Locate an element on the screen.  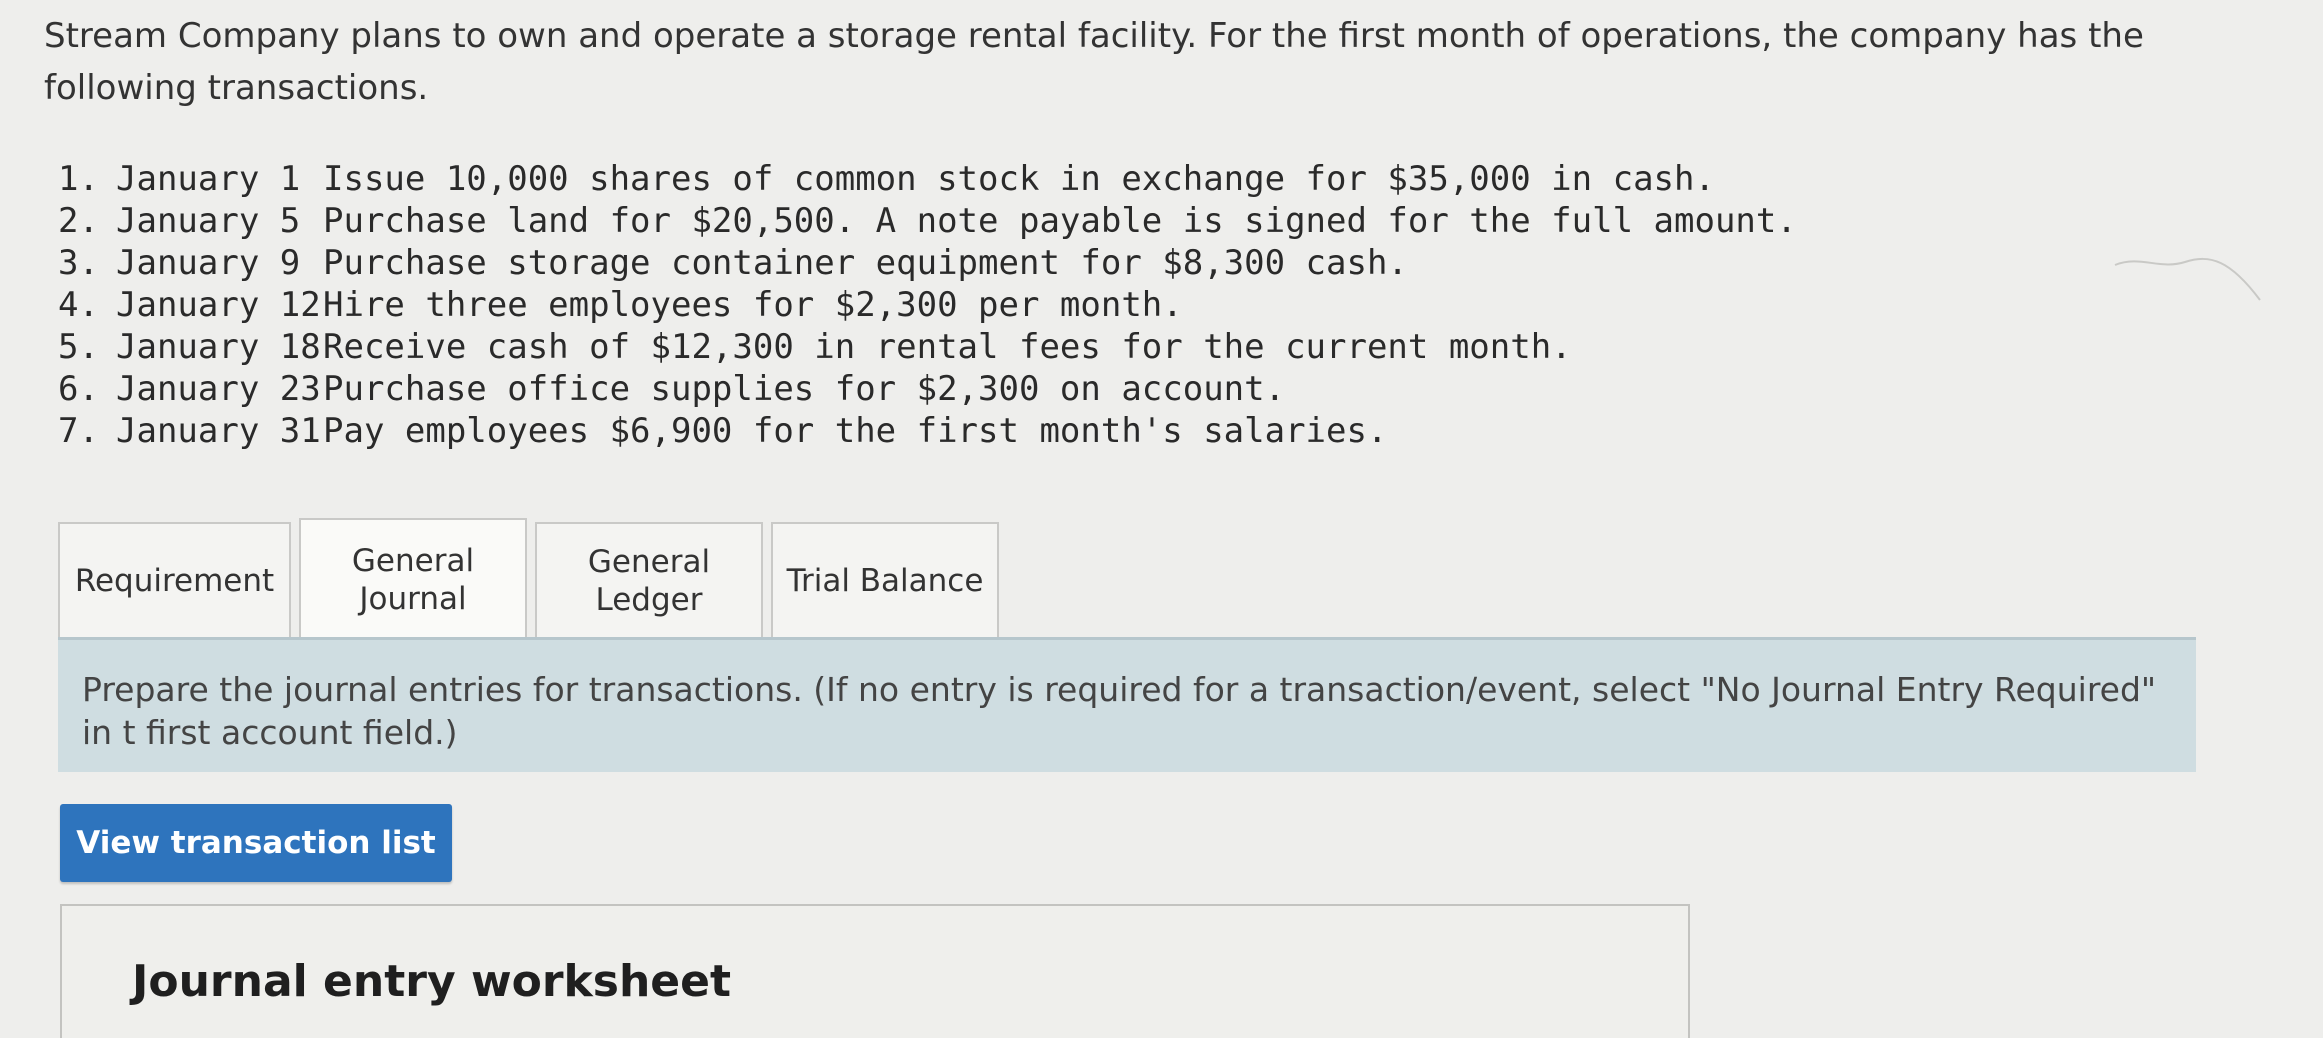
tab-label: Ledger is located at coordinates (649, 600).